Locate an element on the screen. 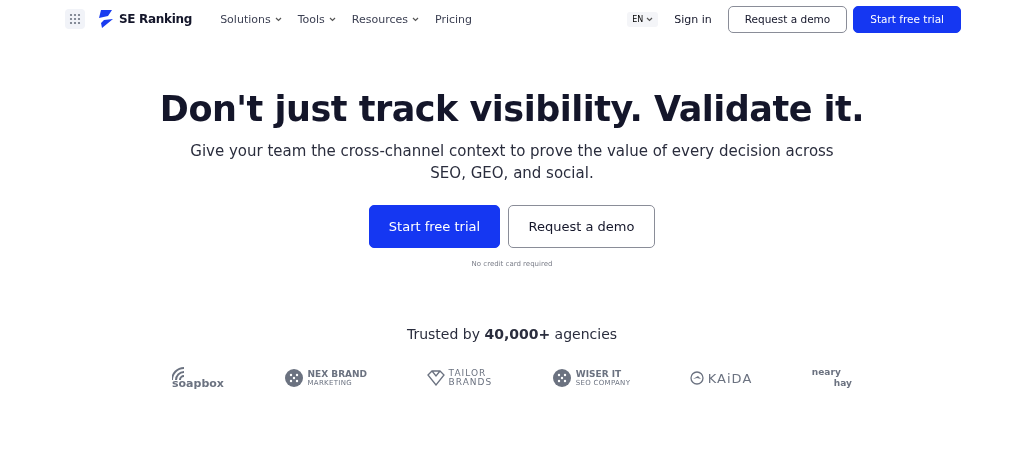  logo-text: WISER IT is located at coordinates (598, 374).